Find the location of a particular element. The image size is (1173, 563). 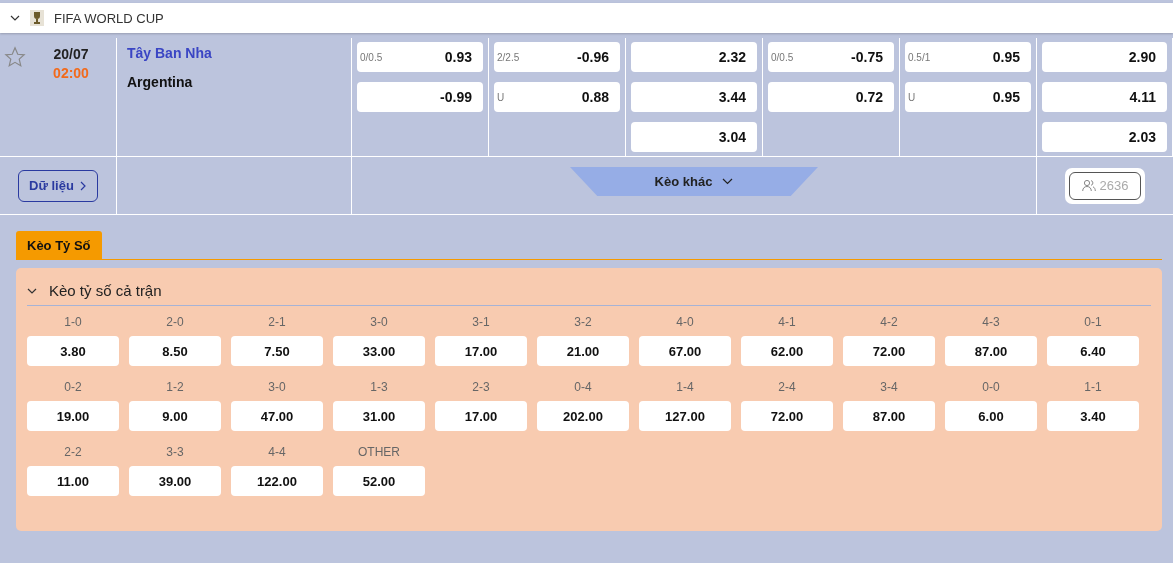

odds-button: 19.00 is located at coordinates (73, 416).